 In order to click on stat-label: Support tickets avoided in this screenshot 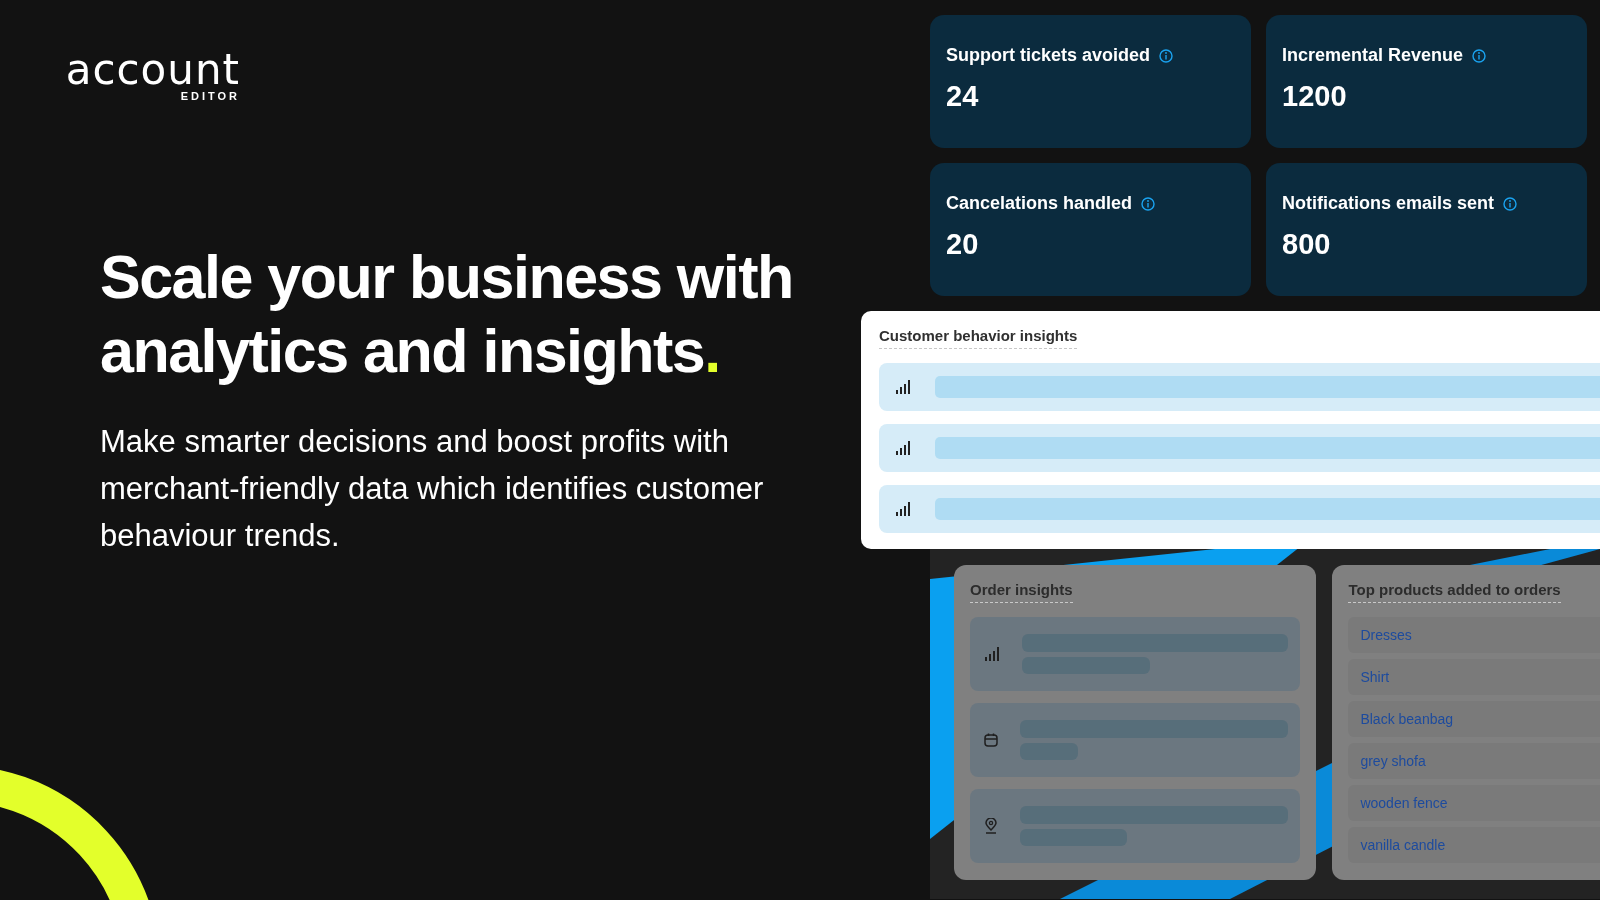, I will do `click(1048, 55)`.